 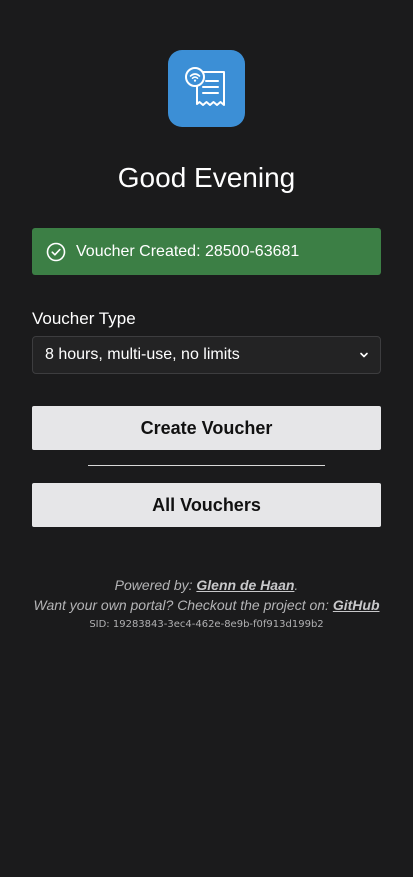 I want to click on github-link: GitHub, so click(x=356, y=605).